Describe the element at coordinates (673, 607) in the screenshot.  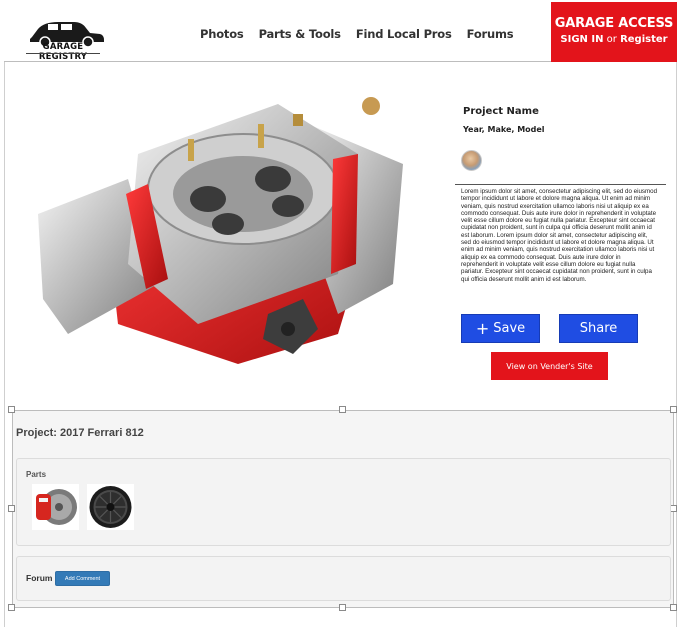
I see `resize-handle-bottom-right` at that location.